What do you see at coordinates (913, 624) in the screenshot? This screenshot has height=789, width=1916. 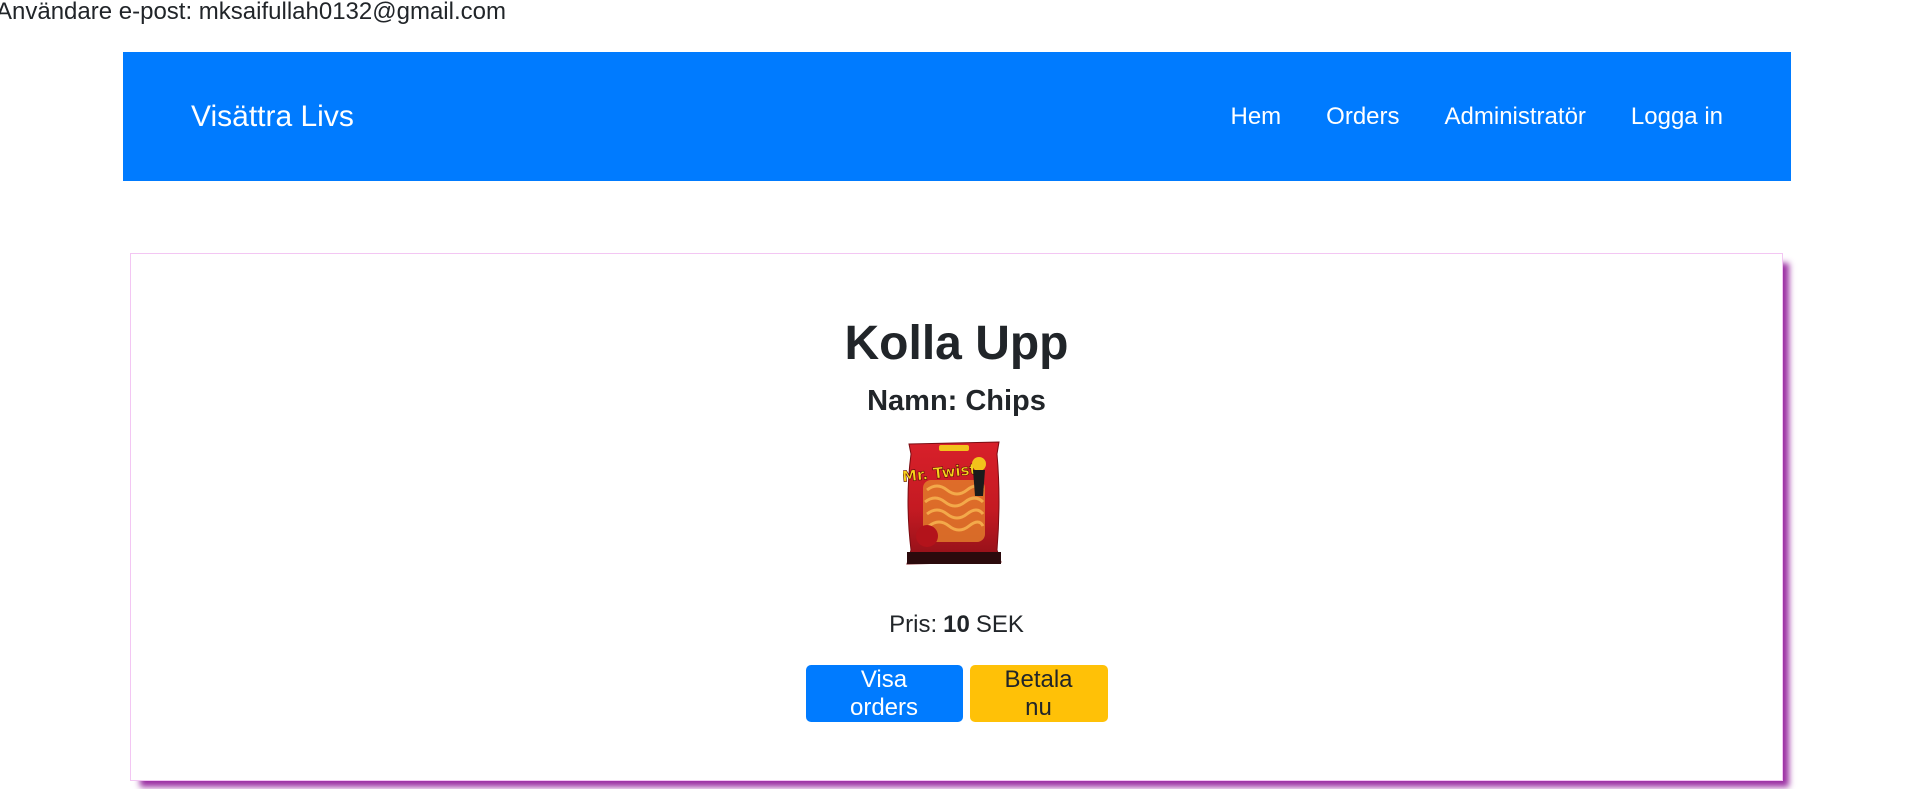 I see `price-label: Pris:` at bounding box center [913, 624].